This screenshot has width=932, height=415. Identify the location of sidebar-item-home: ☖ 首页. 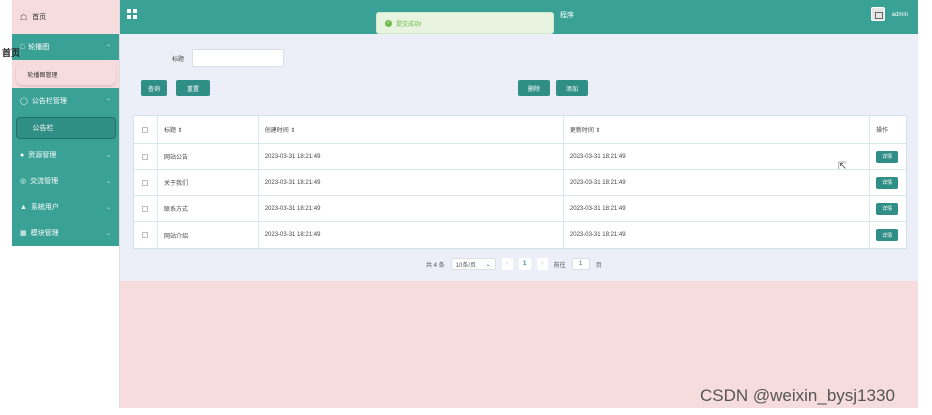
(65, 17).